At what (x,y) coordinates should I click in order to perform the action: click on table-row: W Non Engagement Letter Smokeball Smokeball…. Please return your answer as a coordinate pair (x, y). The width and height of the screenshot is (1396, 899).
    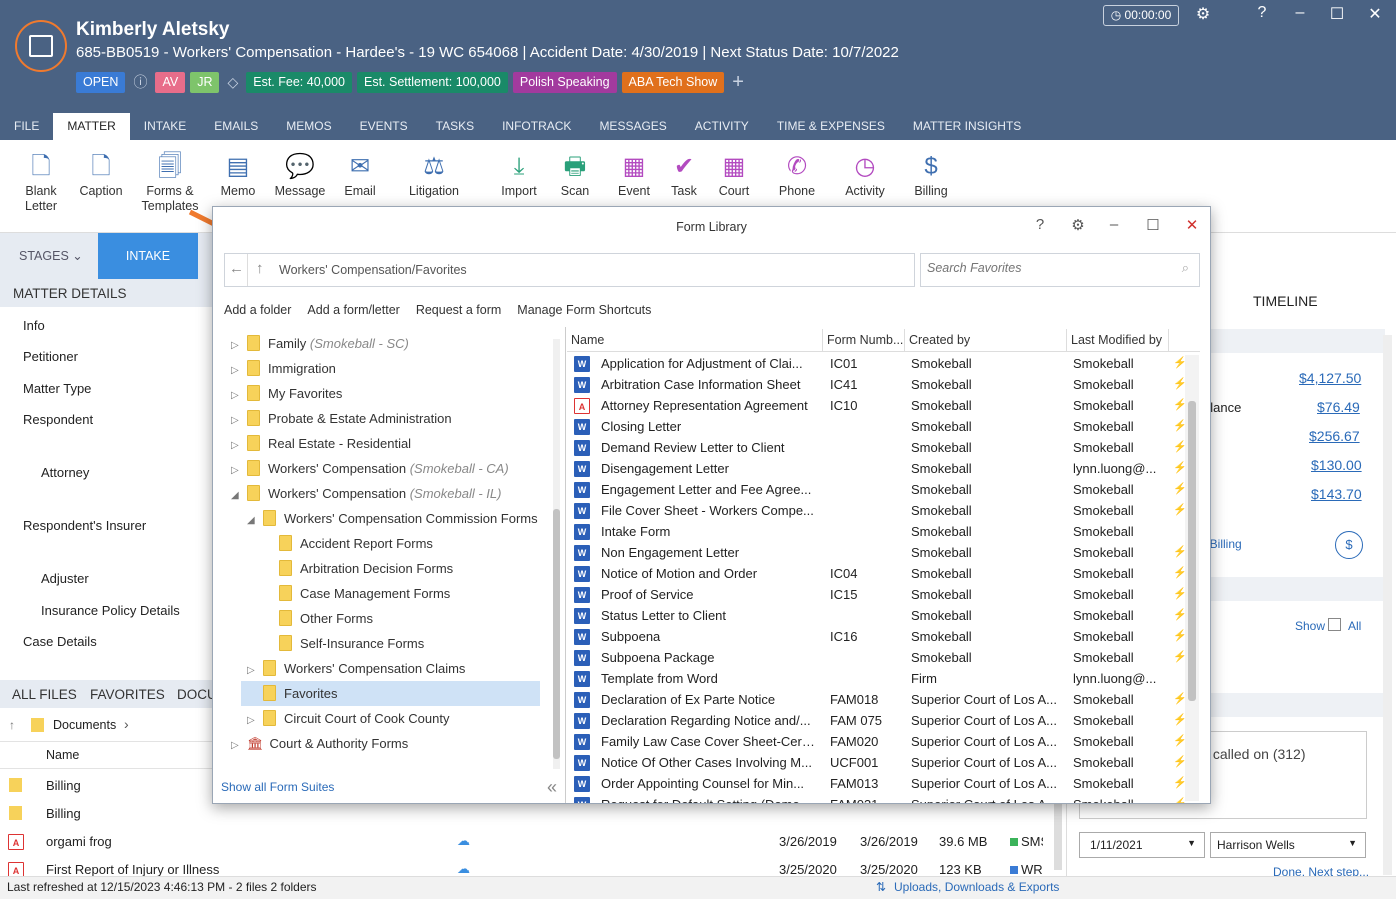
    Looking at the image, I should click on (877, 552).